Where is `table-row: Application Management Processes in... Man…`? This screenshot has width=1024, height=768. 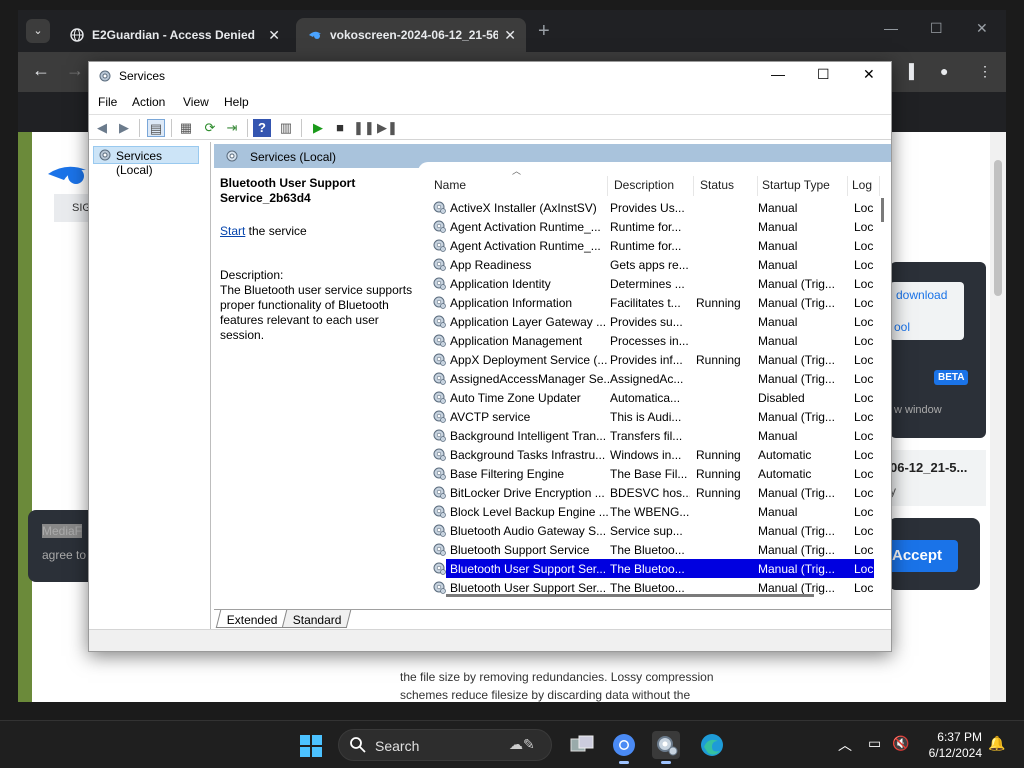 table-row: Application Management Processes in... Man… is located at coordinates (653, 340).